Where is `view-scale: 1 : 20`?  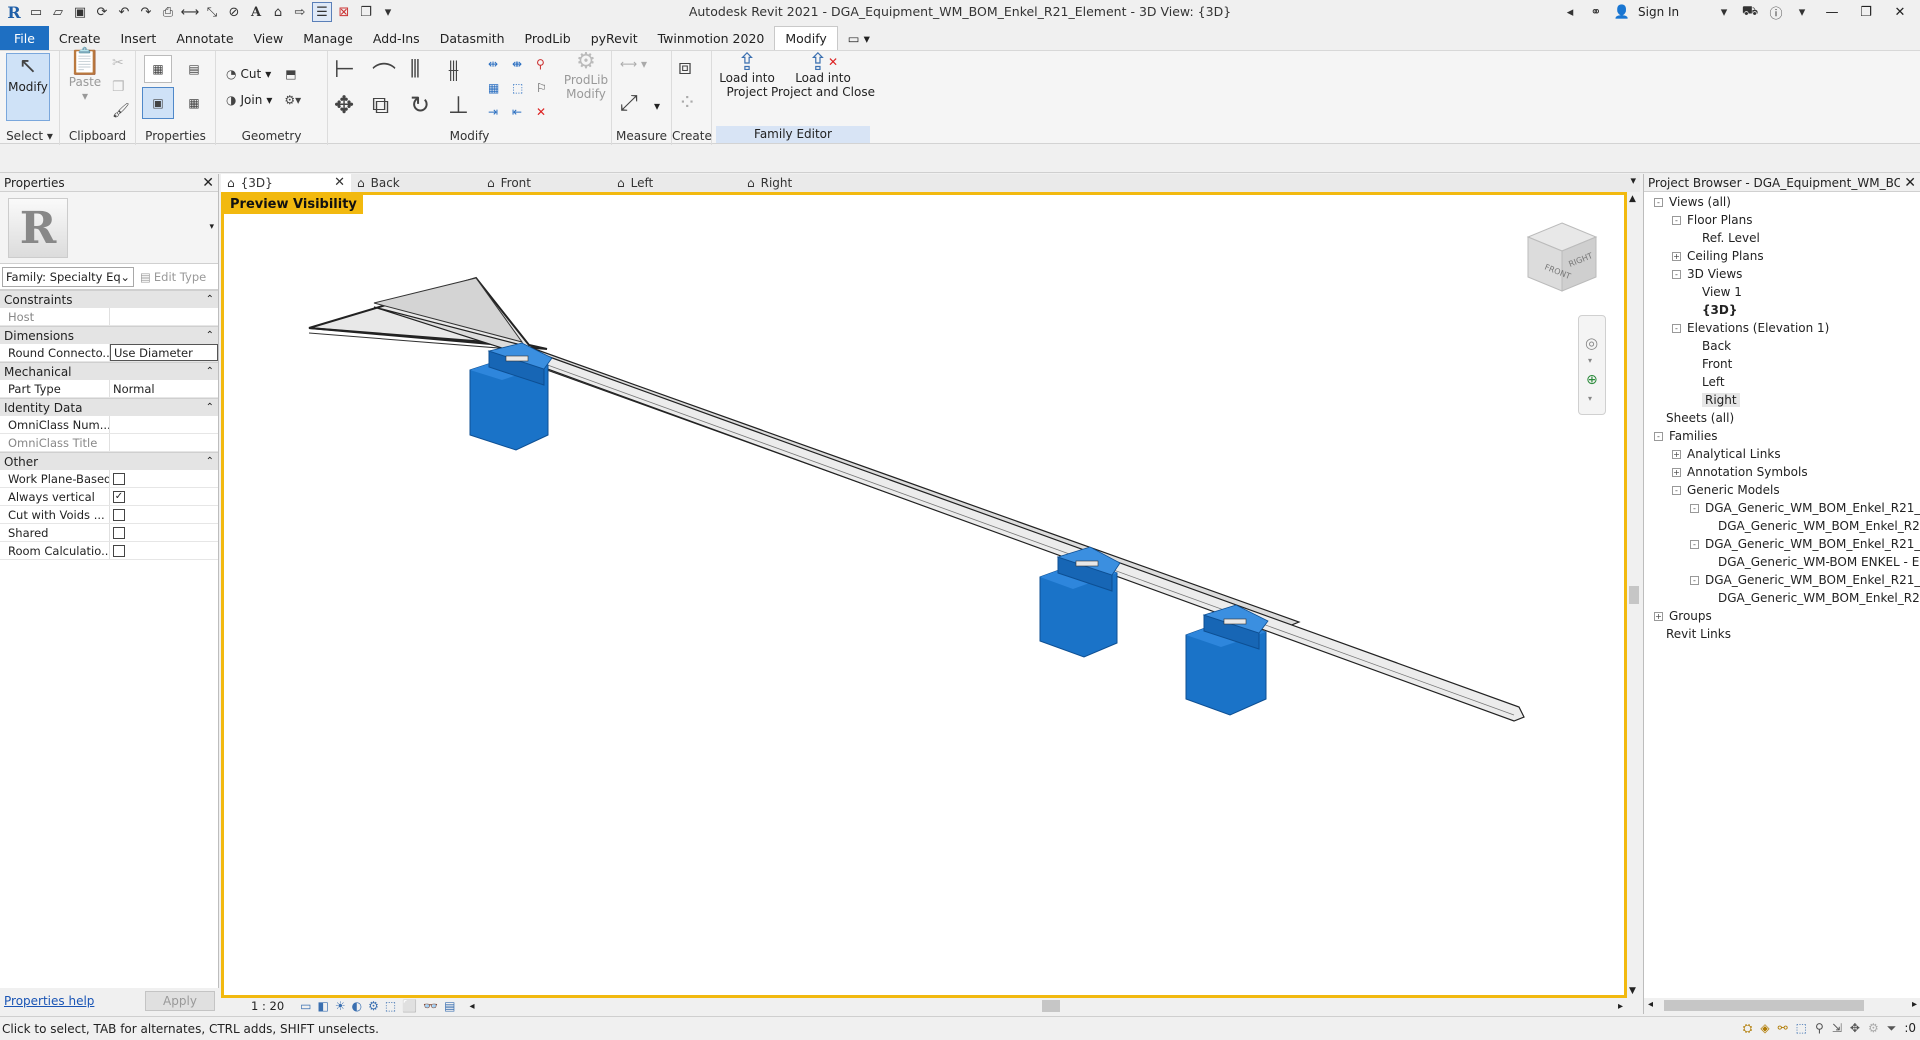 view-scale: 1 : 20 is located at coordinates (267, 1006).